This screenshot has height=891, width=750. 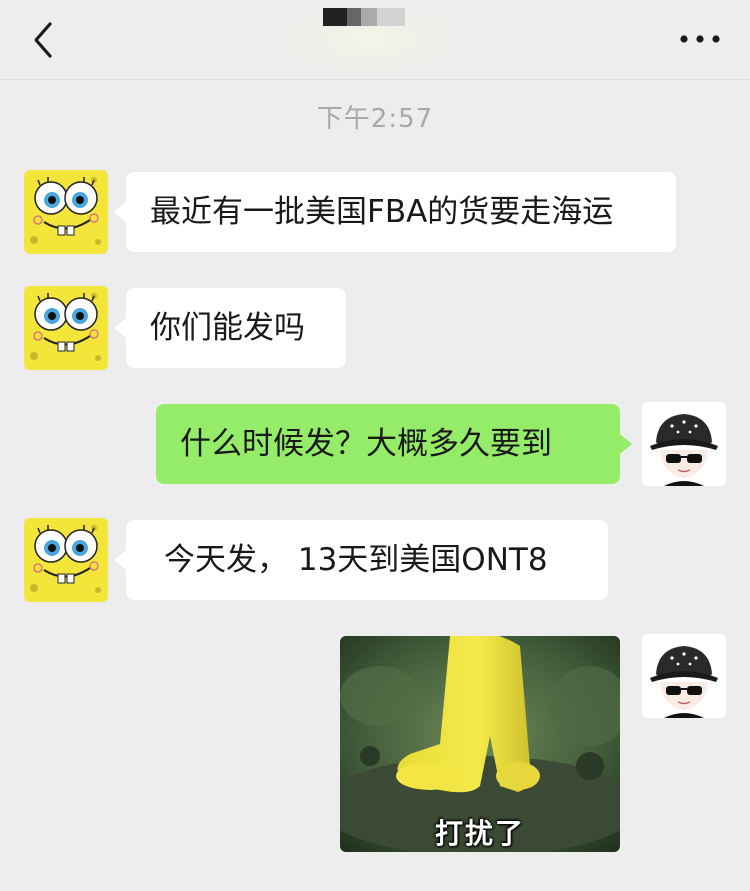 What do you see at coordinates (479, 833) in the screenshot?
I see `sticker-caption: 打扰了` at bounding box center [479, 833].